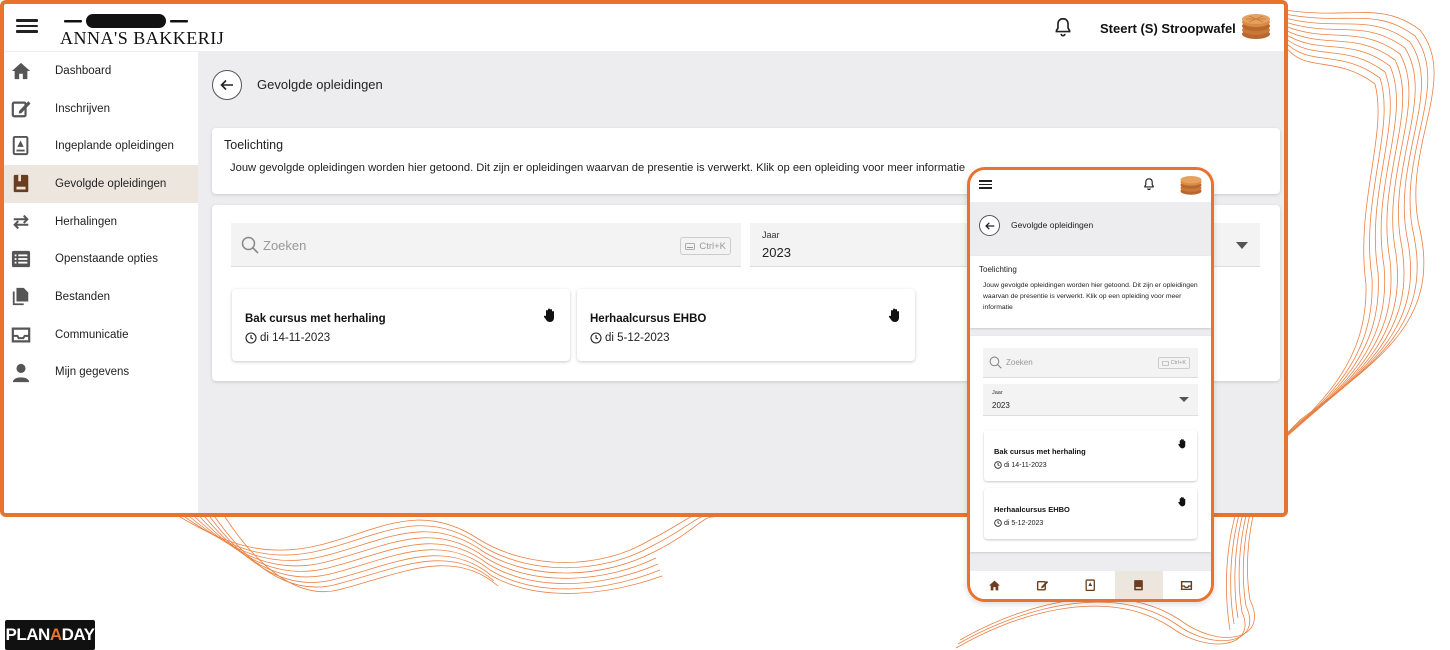 This screenshot has width=1450, height=650. What do you see at coordinates (776, 252) in the screenshot?
I see `year-value: 2023` at bounding box center [776, 252].